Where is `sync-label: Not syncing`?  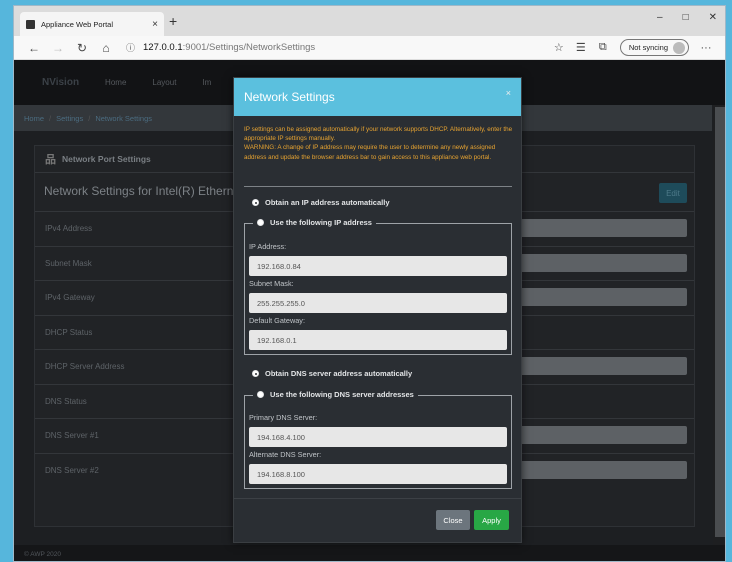
sync-label: Not syncing is located at coordinates (648, 47).